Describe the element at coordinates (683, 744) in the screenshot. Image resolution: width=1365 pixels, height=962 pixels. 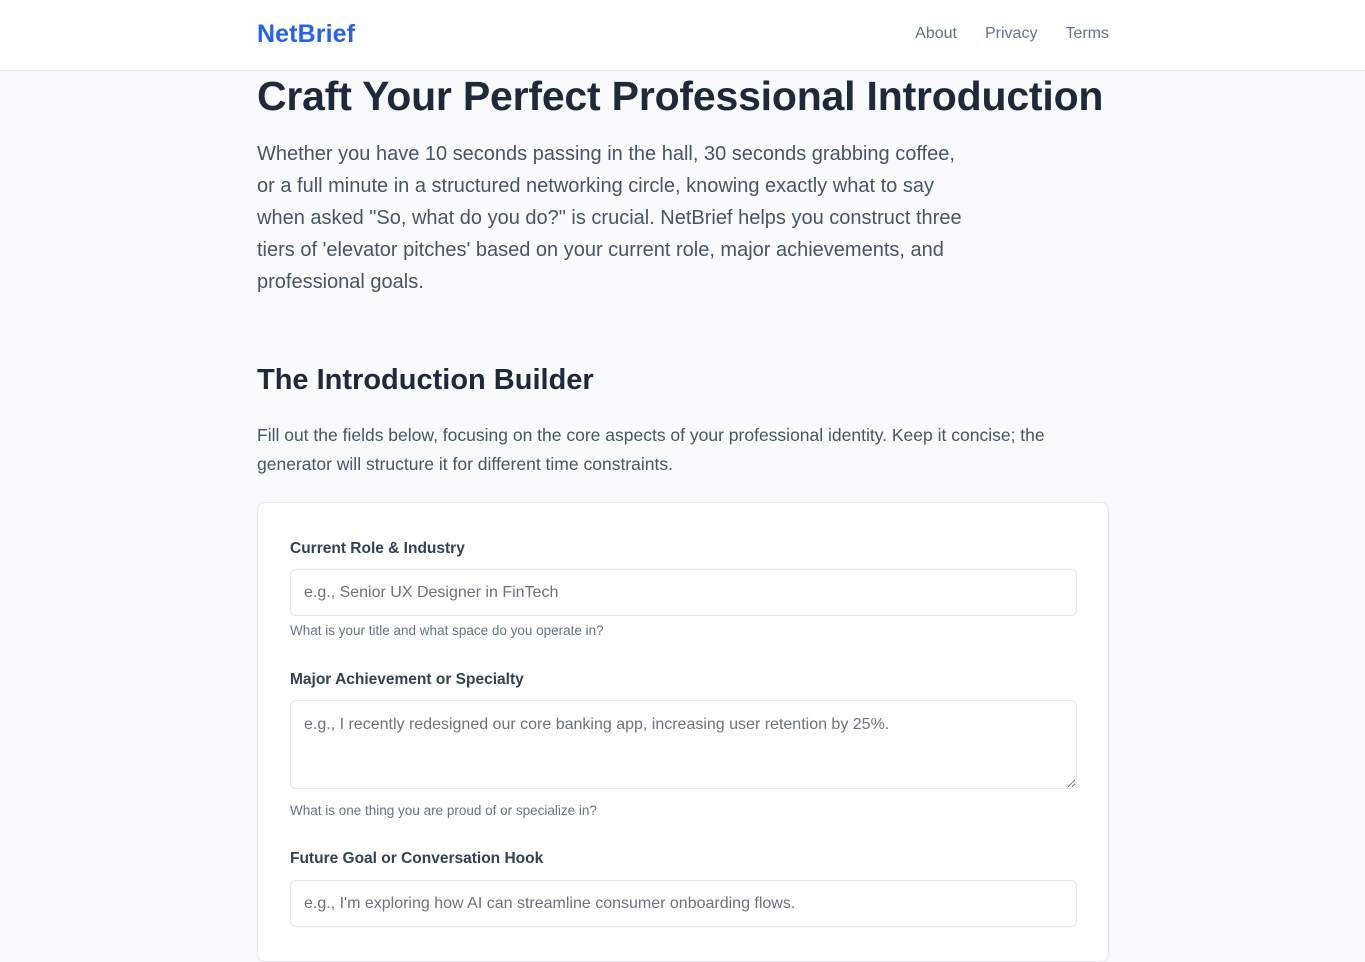
I see `achievement-textarea` at that location.